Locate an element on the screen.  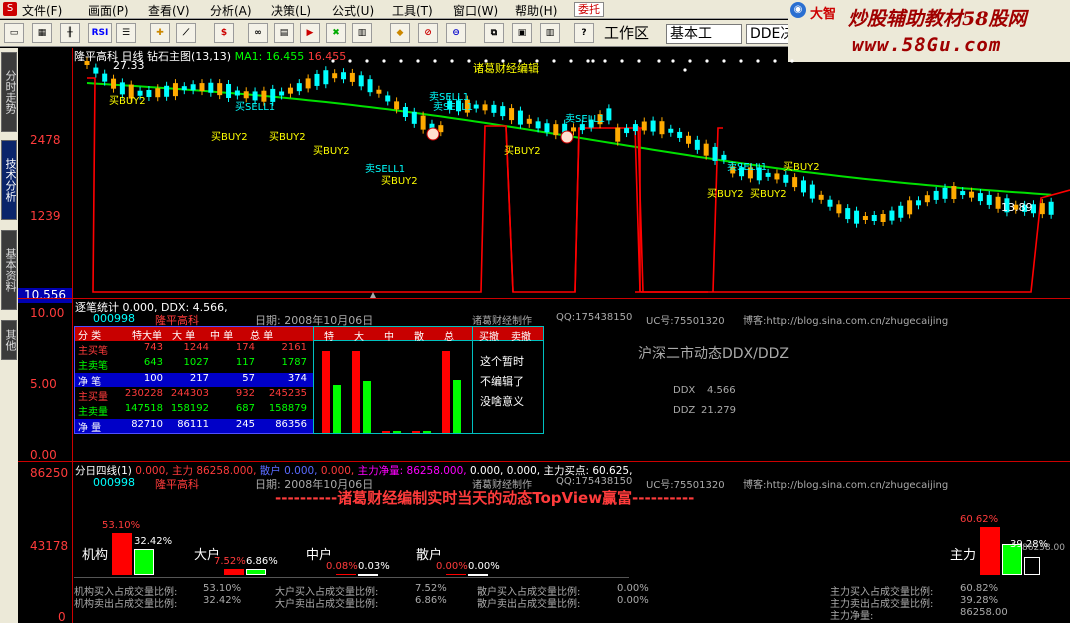
tab-other: 其他 is located at coordinates (9, 340).